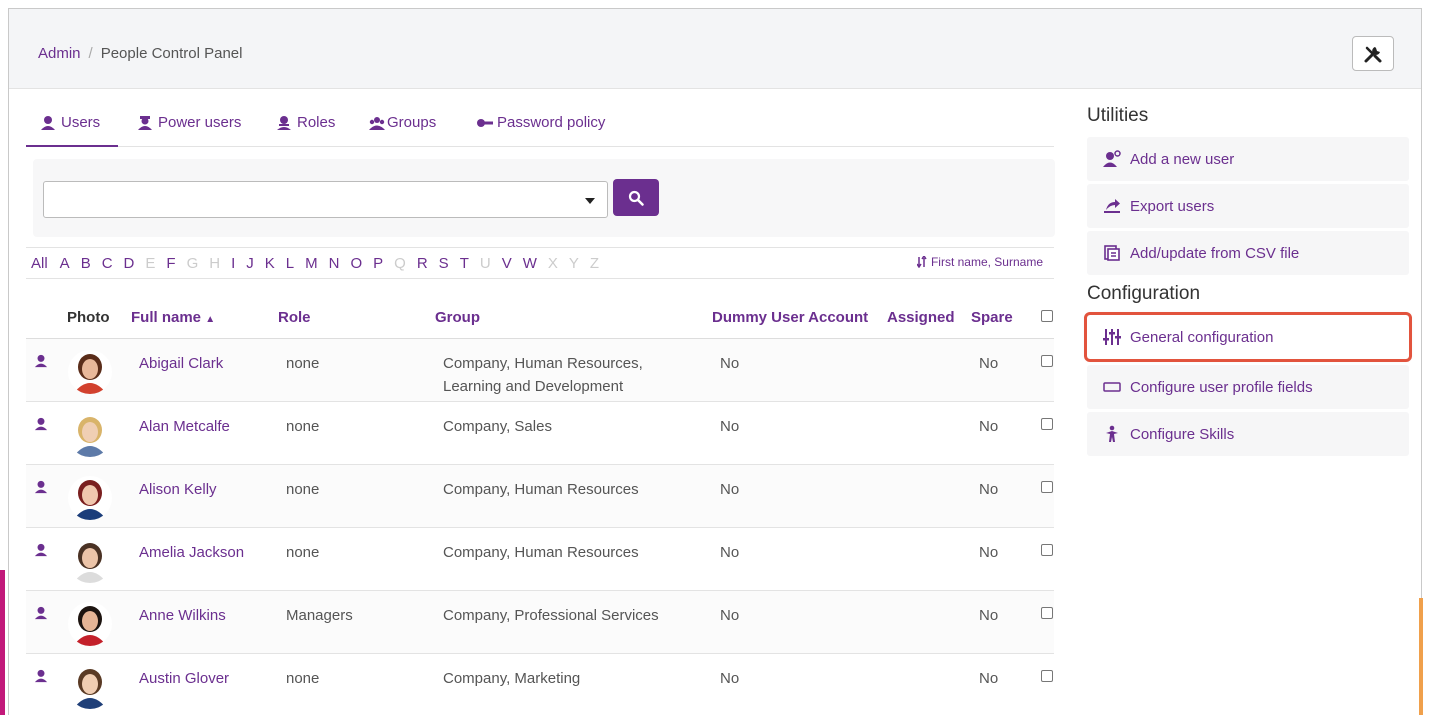 This screenshot has height=715, width=1431. What do you see at coordinates (422, 263) in the screenshot?
I see `alphabet-letter: R` at bounding box center [422, 263].